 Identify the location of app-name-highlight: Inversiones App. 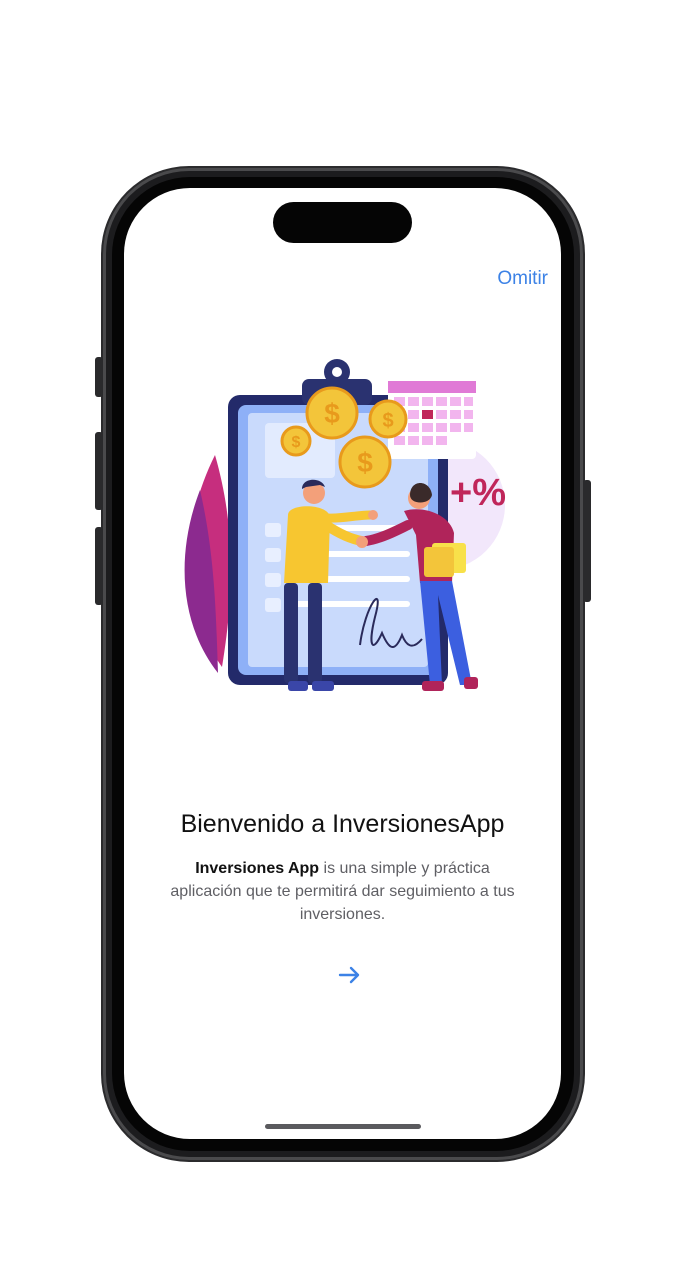
(257, 868).